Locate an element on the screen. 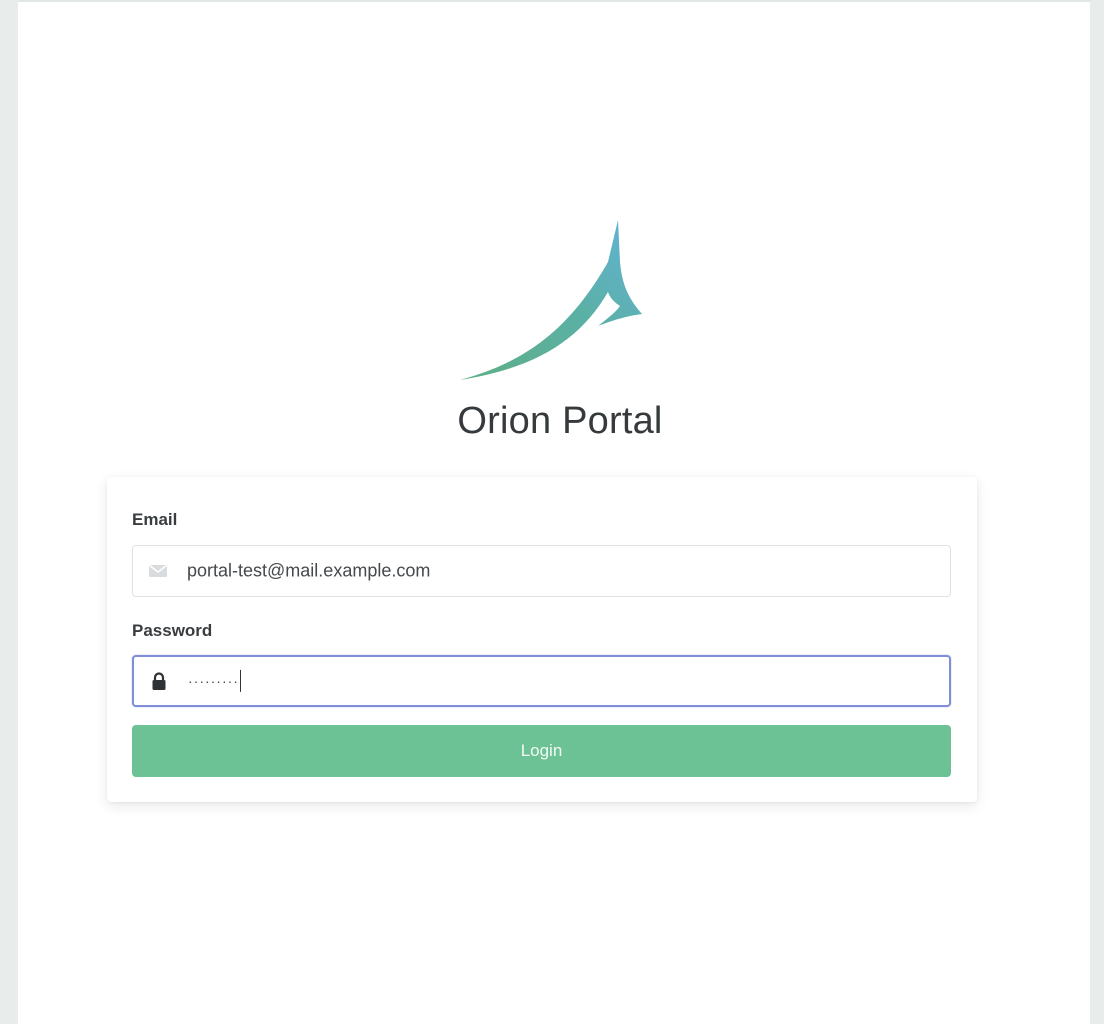  envelope-icon is located at coordinates (158, 571).